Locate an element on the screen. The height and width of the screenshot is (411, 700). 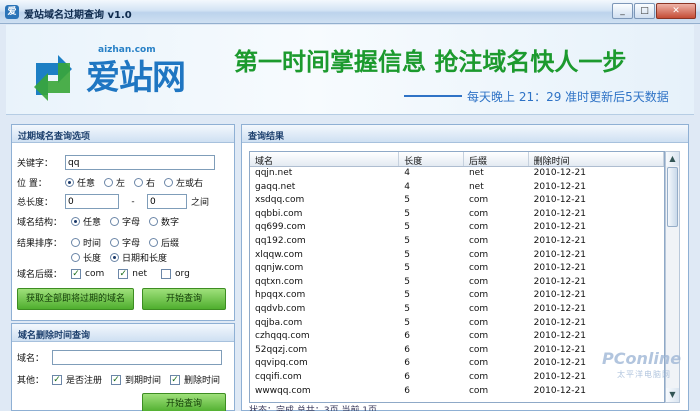
column-header-length: 长度 is located at coordinates (431, 159).